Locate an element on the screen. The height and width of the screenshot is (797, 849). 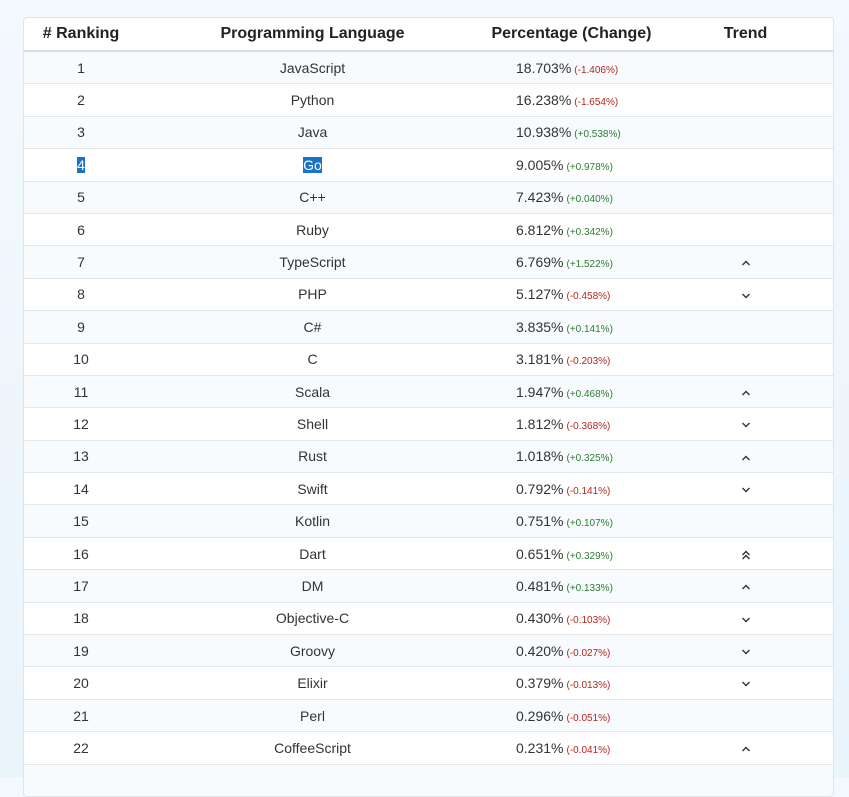
percentage-cell: 0.751% (+0.107%) is located at coordinates (571, 521).